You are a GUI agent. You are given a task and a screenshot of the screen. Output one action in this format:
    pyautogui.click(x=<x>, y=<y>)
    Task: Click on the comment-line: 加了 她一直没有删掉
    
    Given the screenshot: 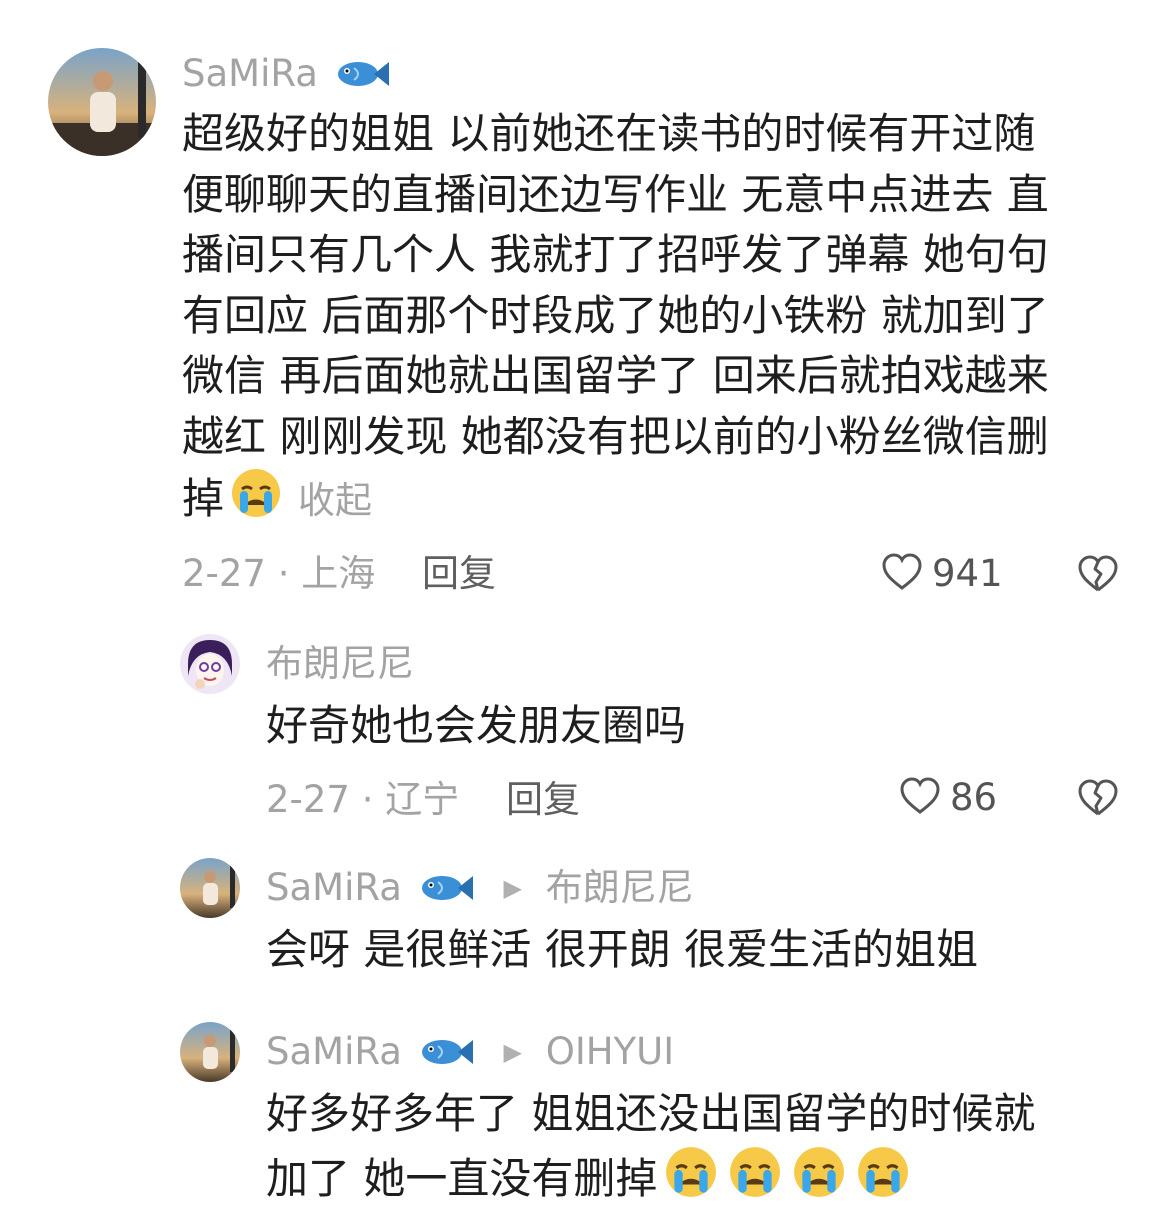 What is the action you would take?
    pyautogui.click(x=706, y=1180)
    